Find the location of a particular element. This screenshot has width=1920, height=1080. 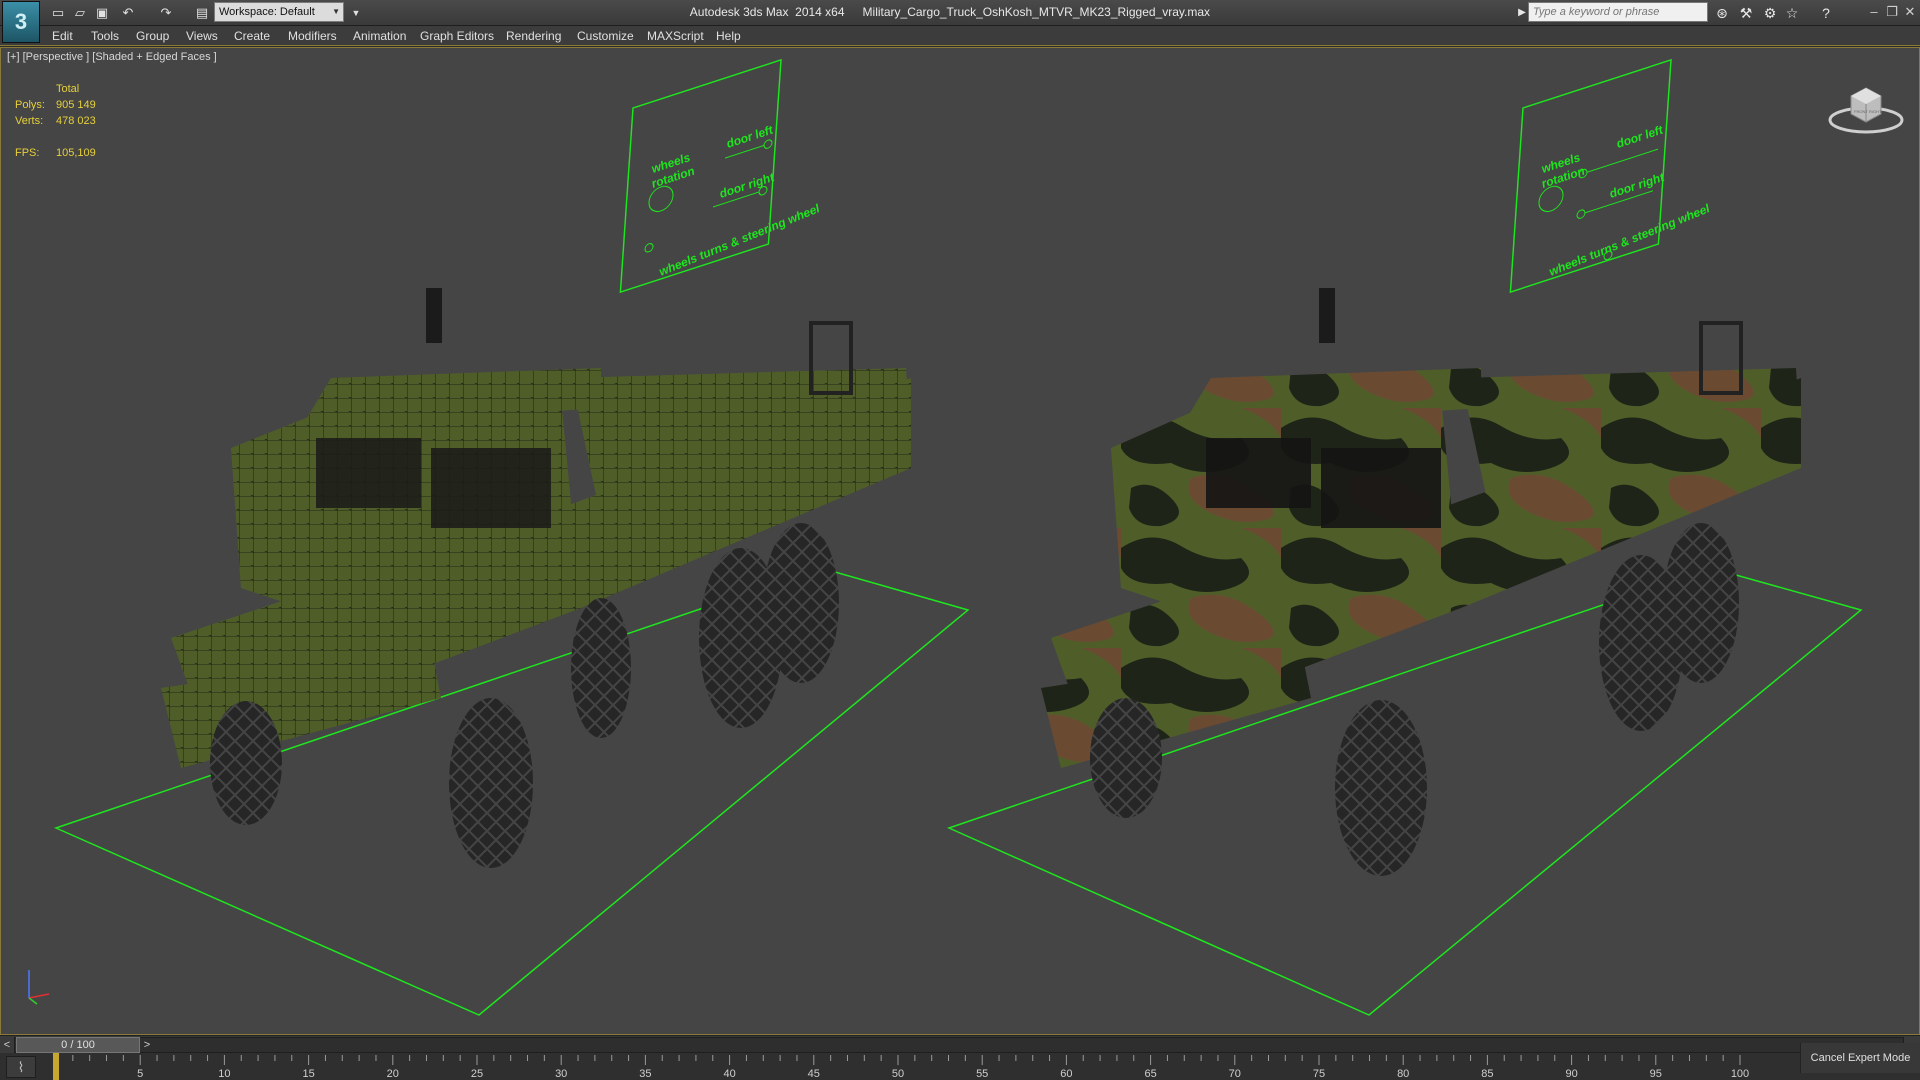

viewcube-icon: FRONT RIGHT is located at coordinates (1866, 108).